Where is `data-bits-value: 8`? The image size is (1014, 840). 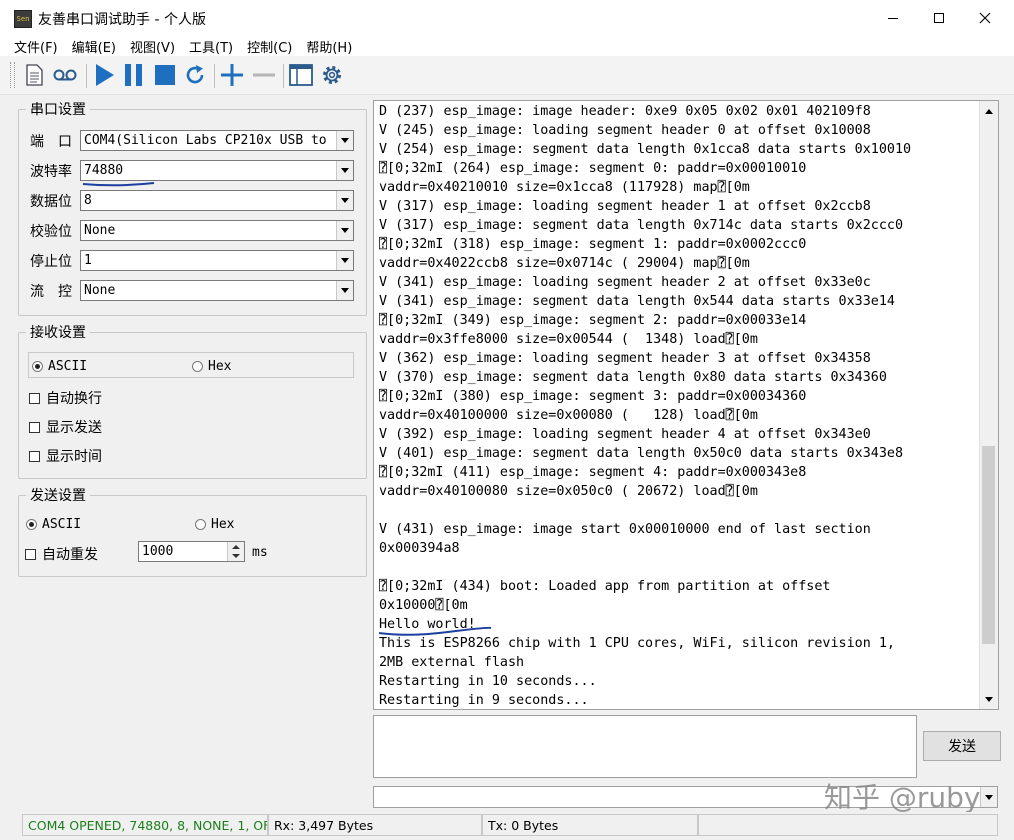 data-bits-value: 8 is located at coordinates (88, 200).